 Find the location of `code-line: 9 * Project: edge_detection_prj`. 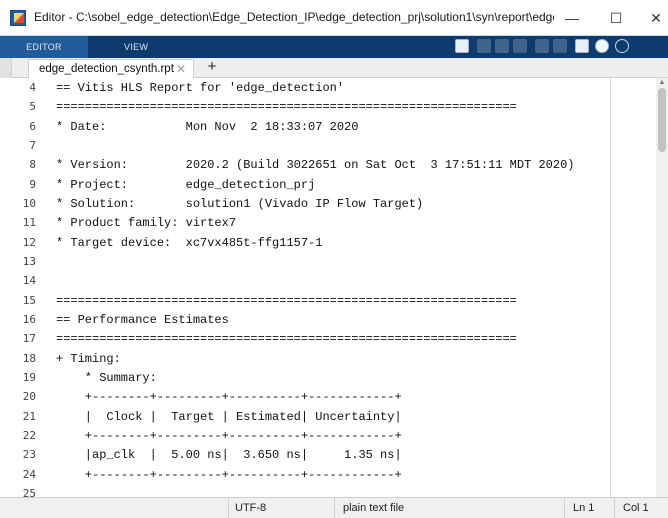

code-line: 9 * Project: edge_detection_prj is located at coordinates (328, 184).